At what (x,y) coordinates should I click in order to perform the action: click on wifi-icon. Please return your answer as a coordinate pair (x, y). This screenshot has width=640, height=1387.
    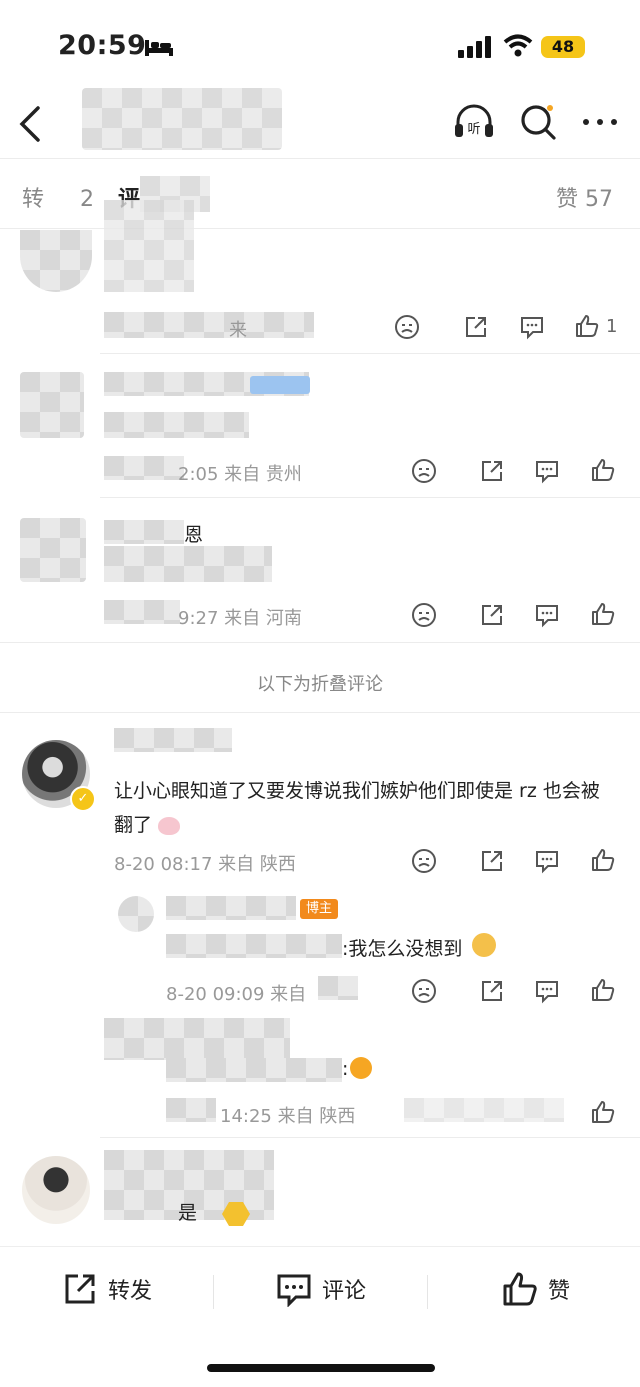
    Looking at the image, I should click on (518, 45).